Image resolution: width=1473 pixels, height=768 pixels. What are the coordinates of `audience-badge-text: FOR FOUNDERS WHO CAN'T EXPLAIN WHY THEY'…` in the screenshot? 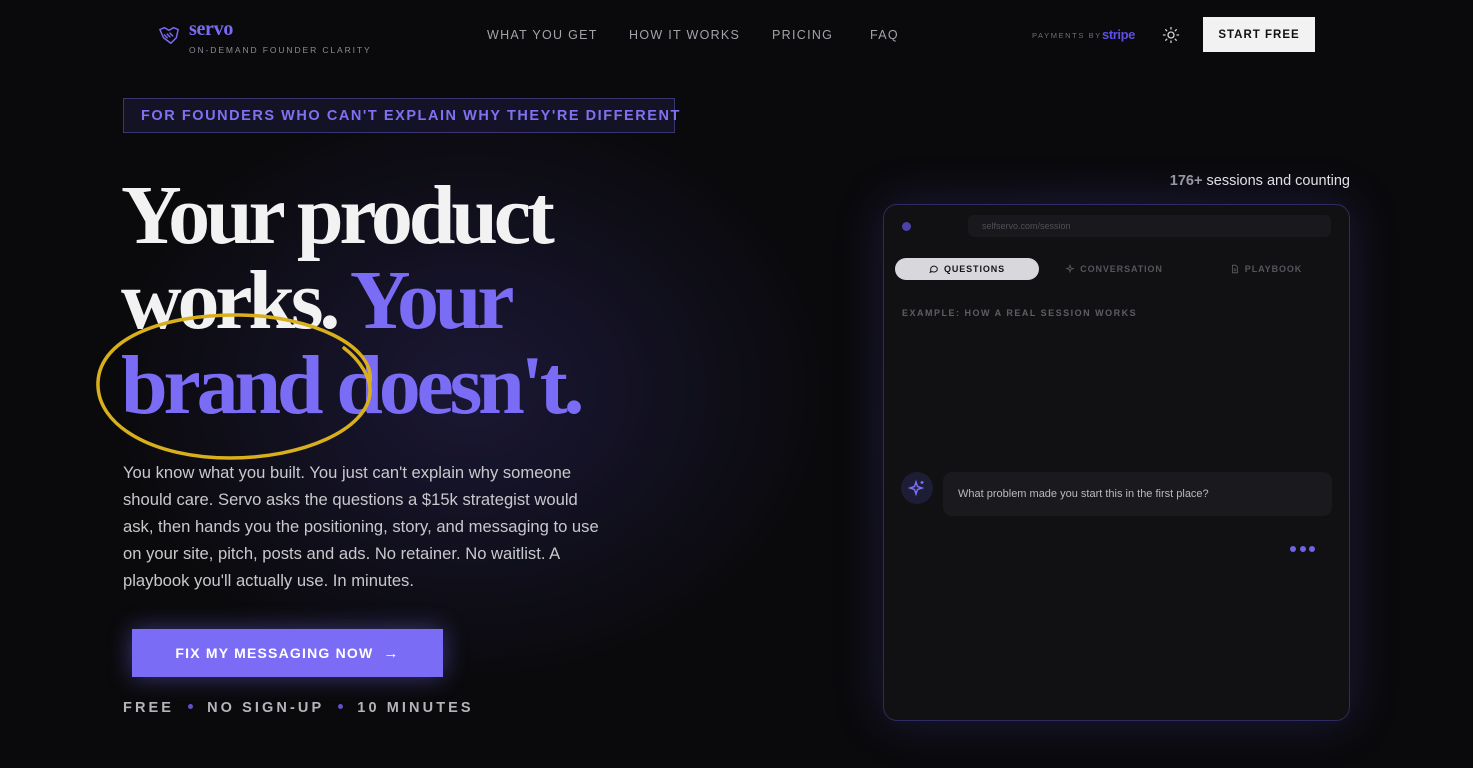 It's located at (411, 116).